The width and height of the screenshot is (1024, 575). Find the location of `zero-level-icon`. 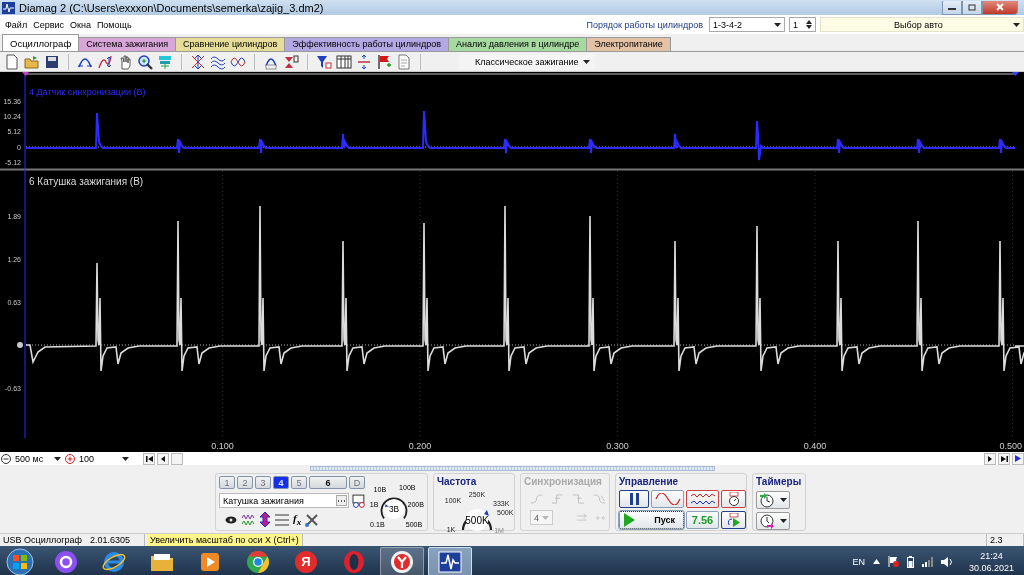

zero-level-icon is located at coordinates (291, 61).